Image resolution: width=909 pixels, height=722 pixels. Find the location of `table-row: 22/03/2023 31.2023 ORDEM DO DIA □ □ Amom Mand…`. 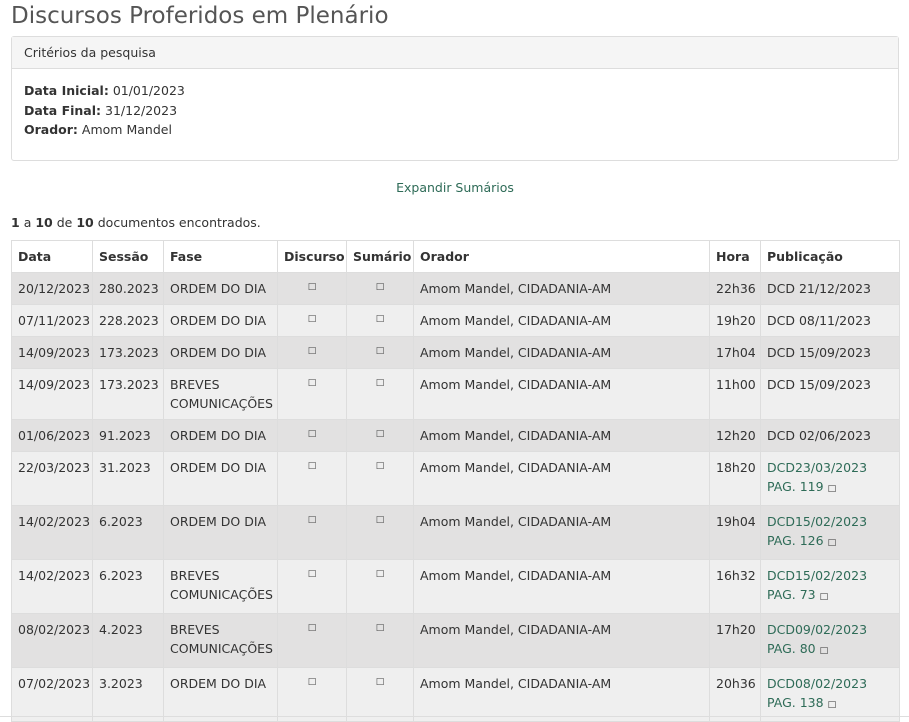

table-row: 22/03/2023 31.2023 ORDEM DO DIA □ □ Amom Mand… is located at coordinates (455, 478).